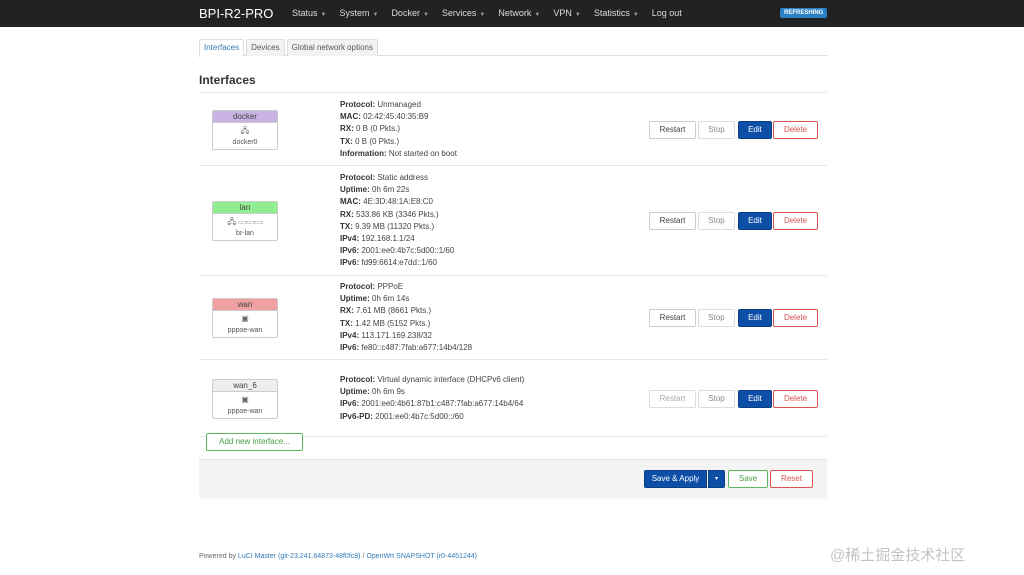  I want to click on menu-item-label: Docker, so click(405, 13).